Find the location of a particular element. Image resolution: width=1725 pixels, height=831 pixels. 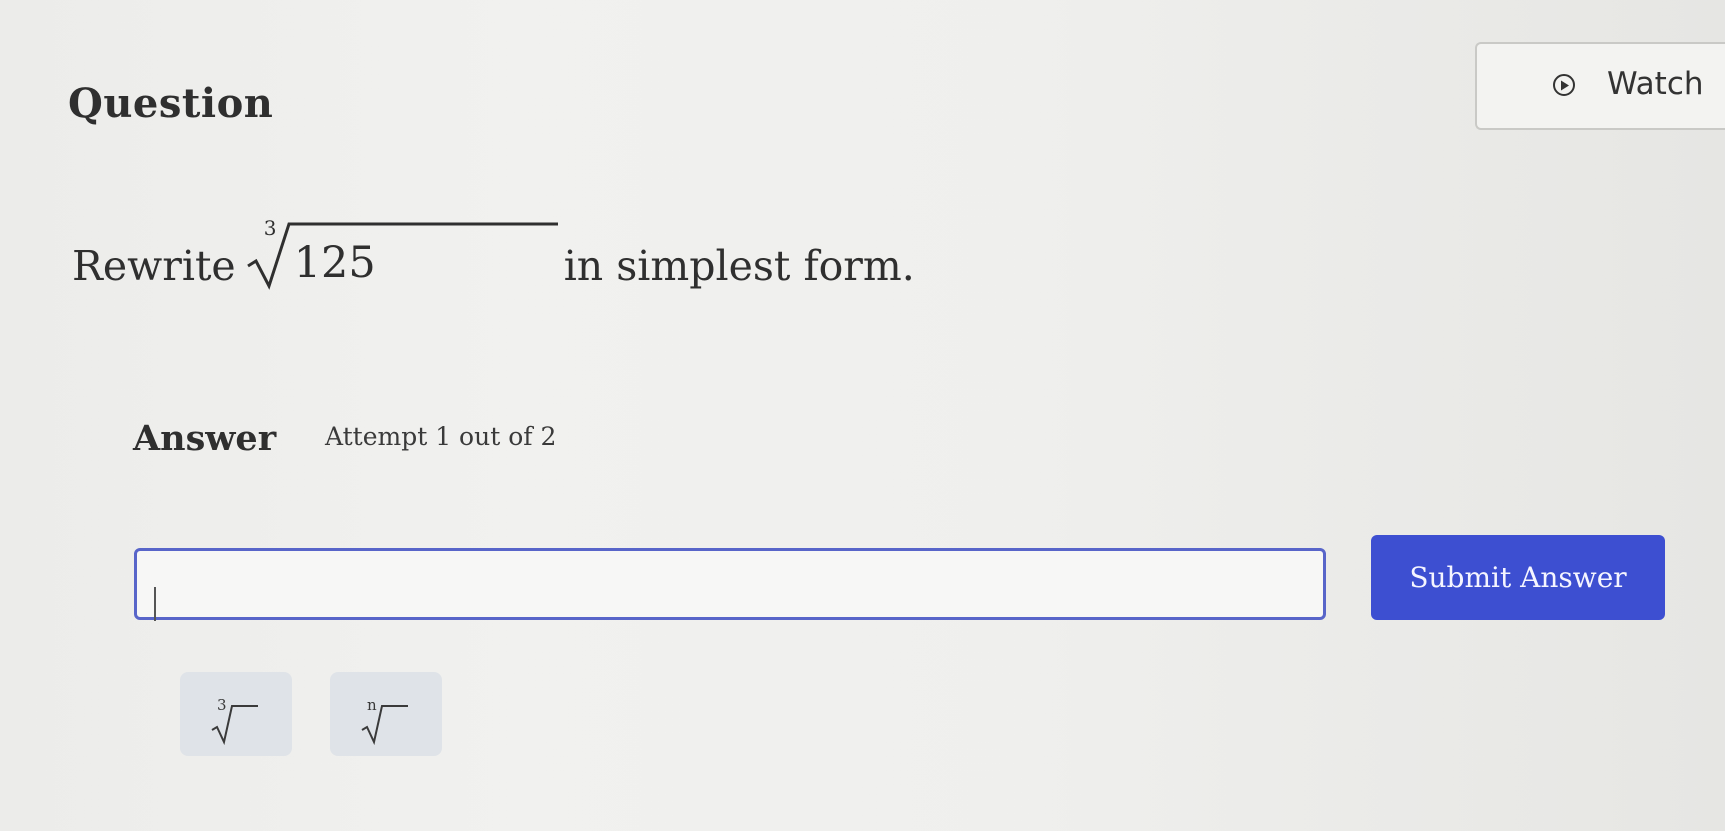

cube-root-icon is located at coordinates (234, 725).